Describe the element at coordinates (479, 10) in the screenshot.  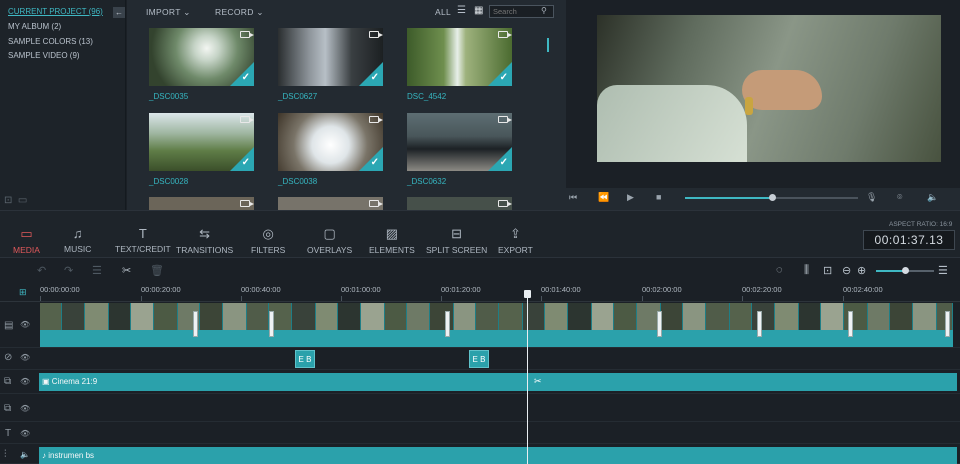
I see `grid-view-icon: ▦` at that location.